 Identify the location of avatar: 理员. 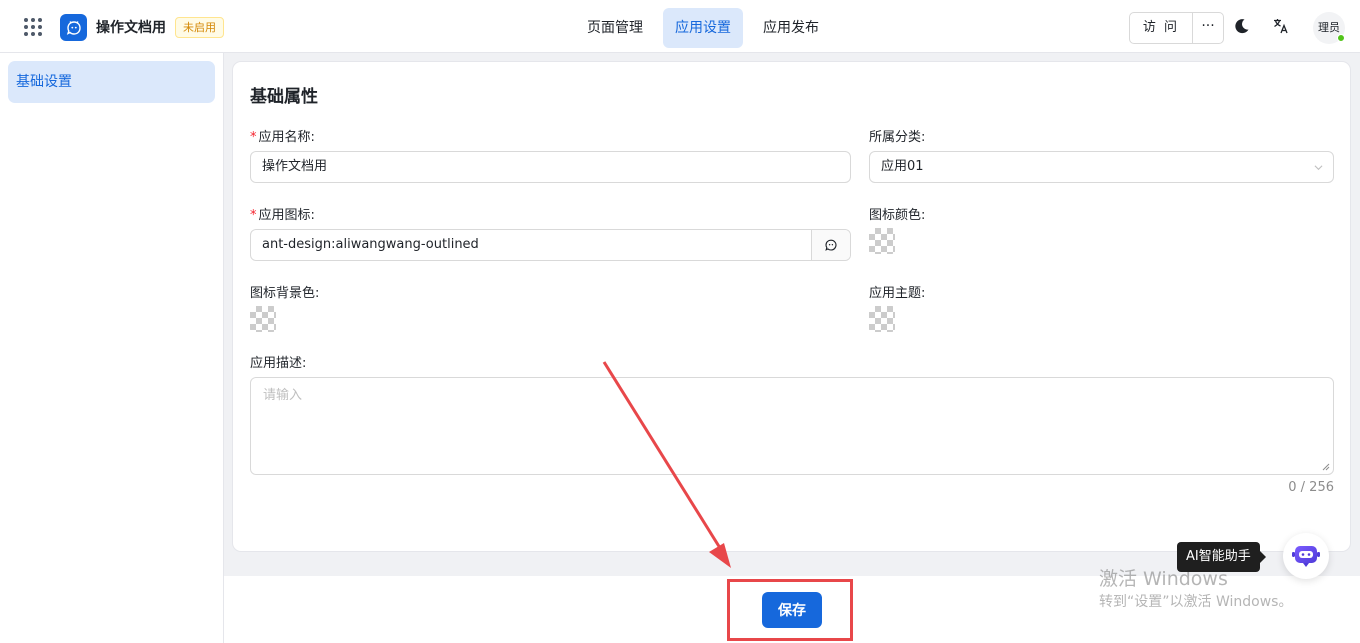
(1329, 28).